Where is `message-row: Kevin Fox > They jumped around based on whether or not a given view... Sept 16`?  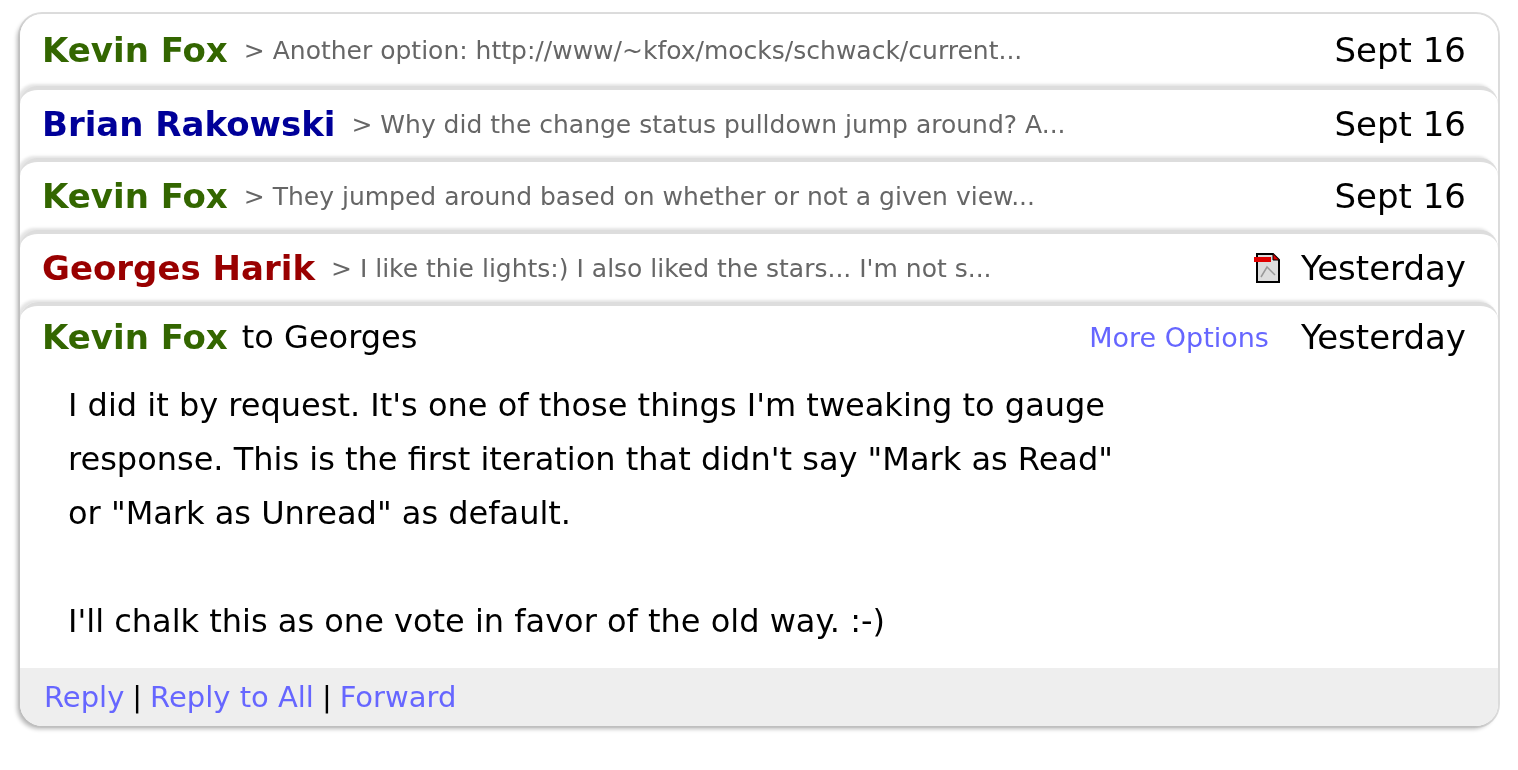
message-row: Kevin Fox > They jumped around based on whether or not a given view... Sept 16 is located at coordinates (759, 194).